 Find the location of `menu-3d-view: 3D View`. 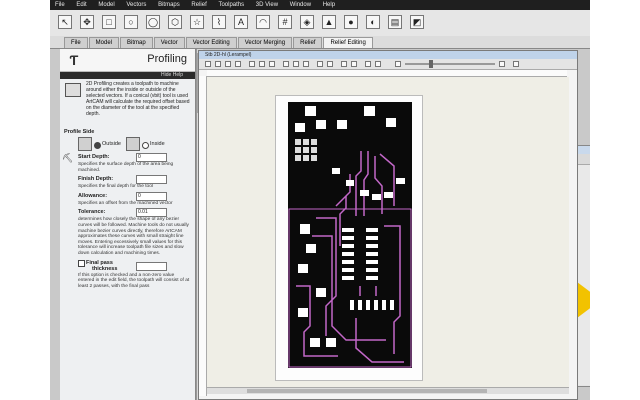

menu-3d-view: 3D View is located at coordinates (267, 5).